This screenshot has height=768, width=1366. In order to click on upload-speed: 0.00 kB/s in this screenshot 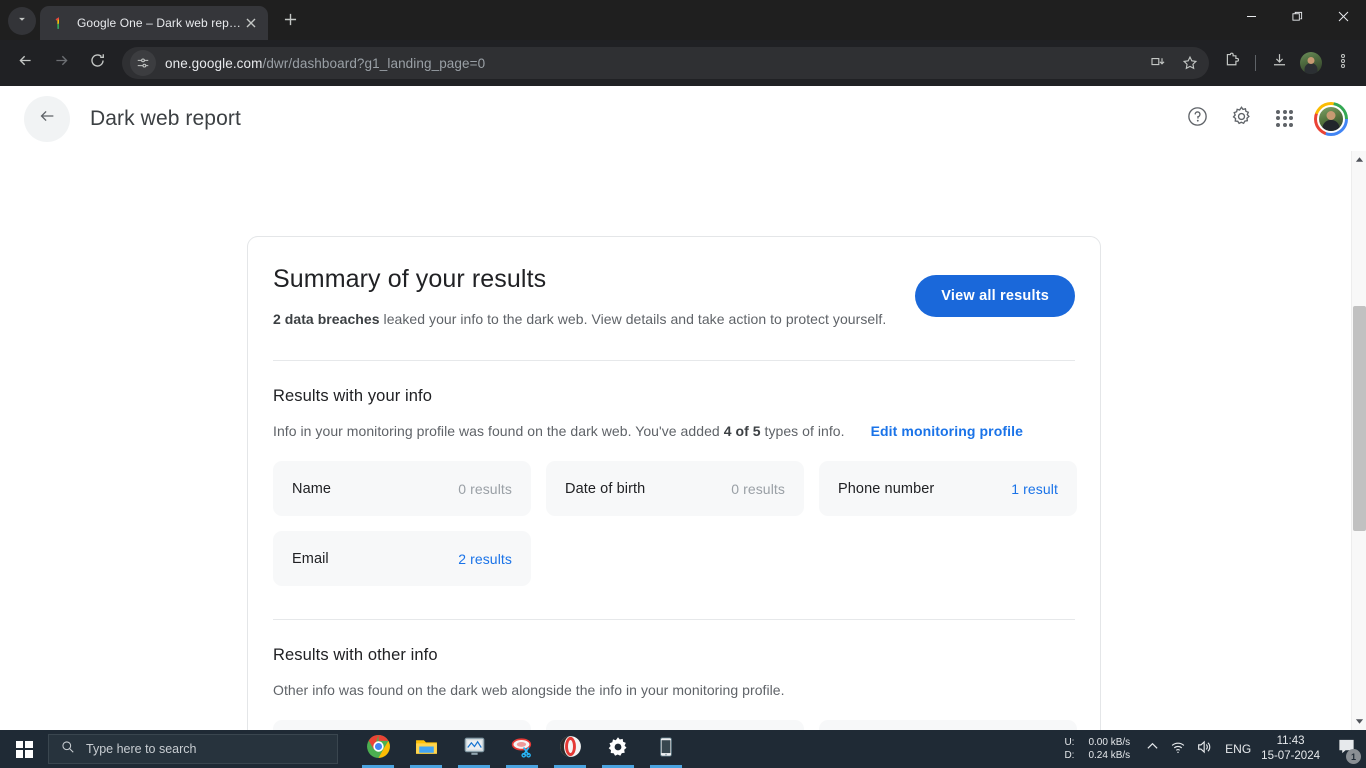, I will do `click(1109, 742)`.